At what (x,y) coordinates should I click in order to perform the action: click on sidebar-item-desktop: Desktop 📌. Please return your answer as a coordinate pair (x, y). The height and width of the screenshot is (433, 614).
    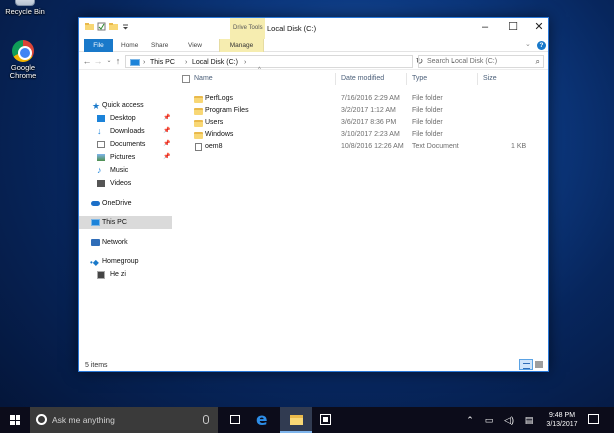
    Looking at the image, I should click on (125, 118).